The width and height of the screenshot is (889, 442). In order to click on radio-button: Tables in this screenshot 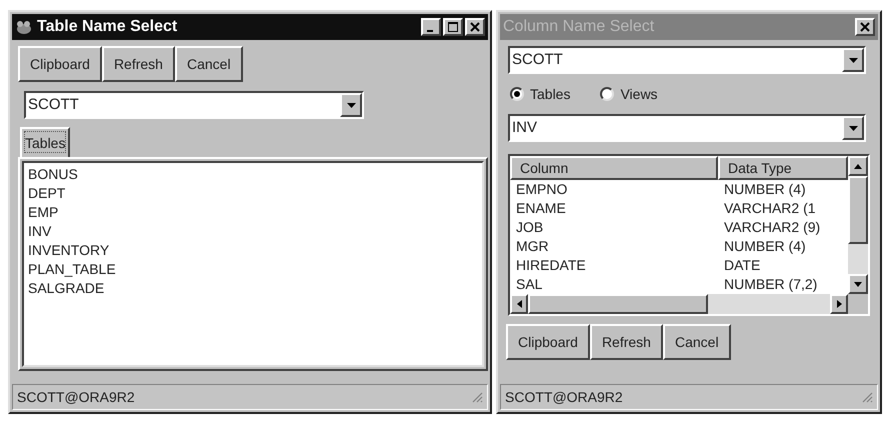, I will do `click(540, 94)`.